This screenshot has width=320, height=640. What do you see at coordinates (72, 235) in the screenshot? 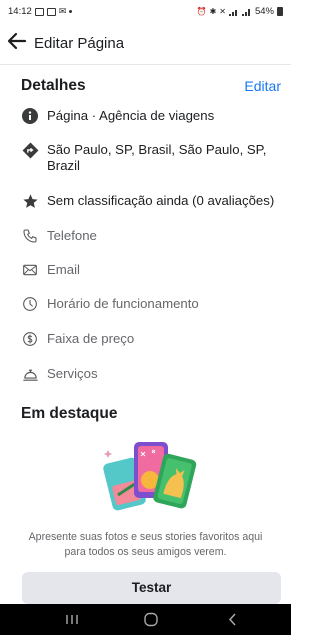
I see `detail-text: Telefone` at bounding box center [72, 235].